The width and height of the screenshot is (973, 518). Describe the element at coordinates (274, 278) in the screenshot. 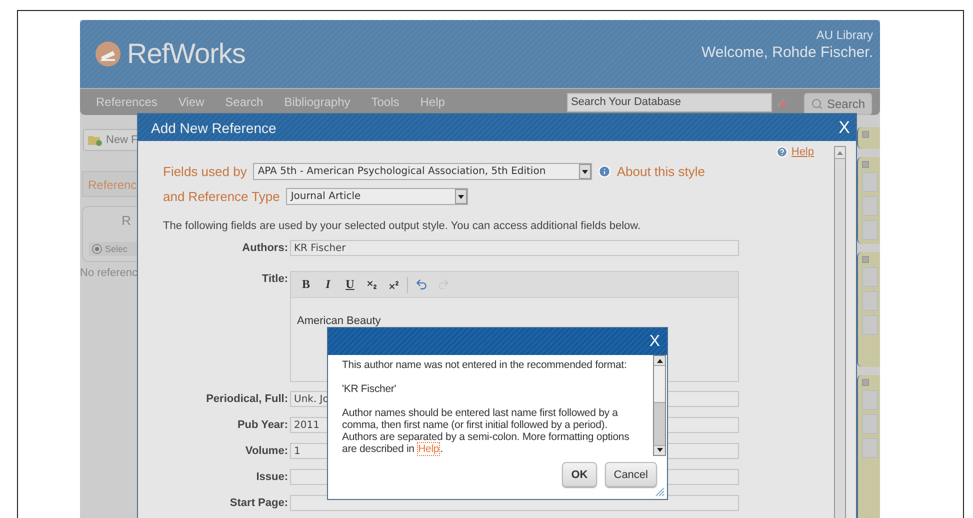

I see `field-label: Title:` at that location.